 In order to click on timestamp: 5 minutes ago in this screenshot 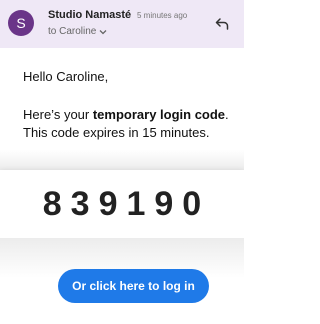, I will do `click(162, 15)`.